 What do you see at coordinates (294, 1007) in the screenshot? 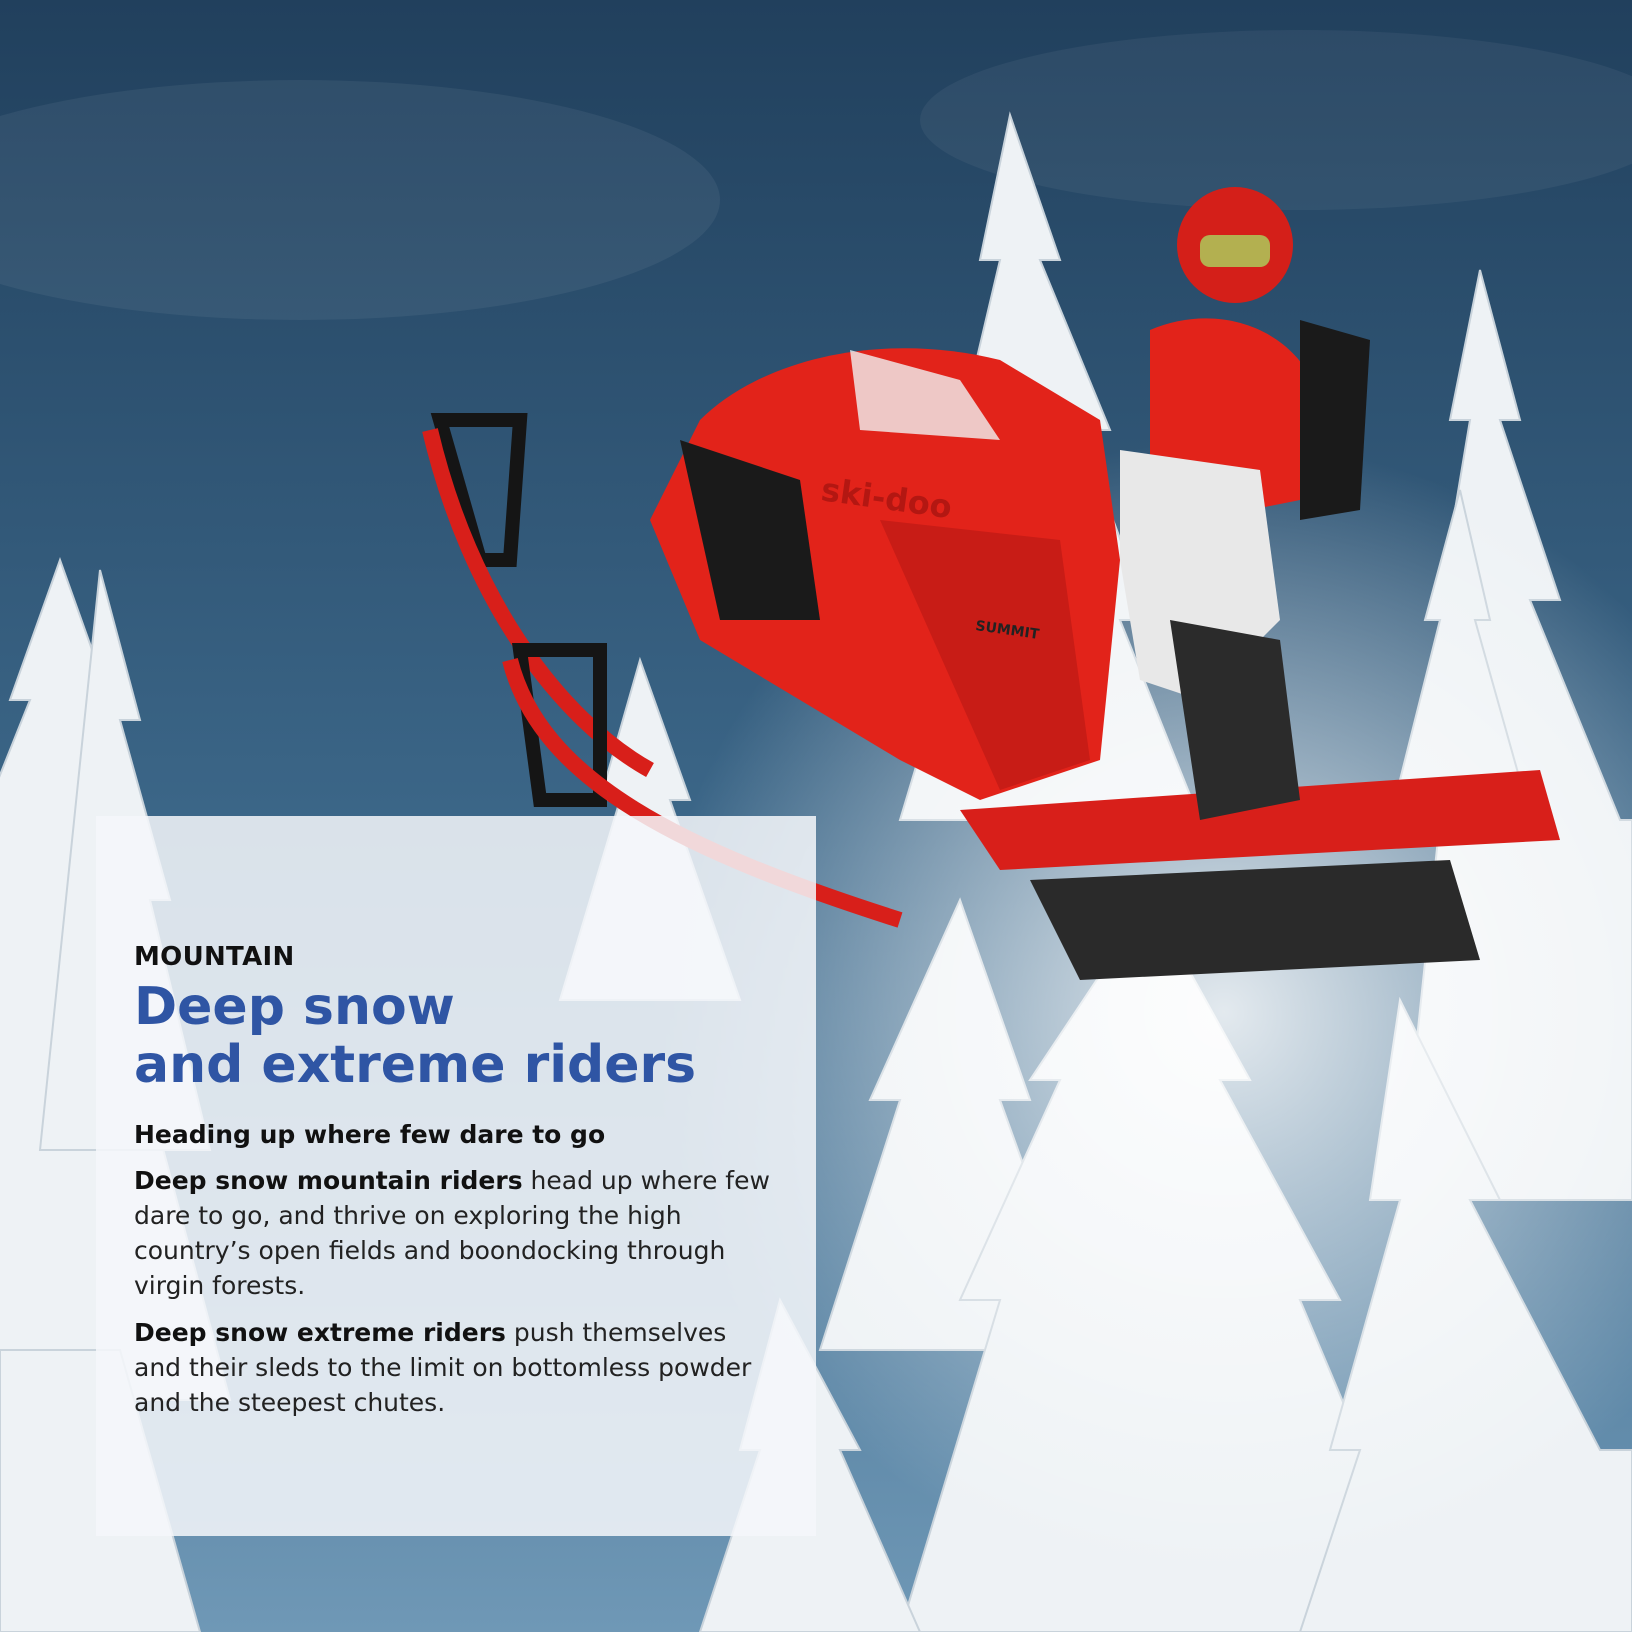
I see `title-line-1: Deep snow` at bounding box center [294, 1007].